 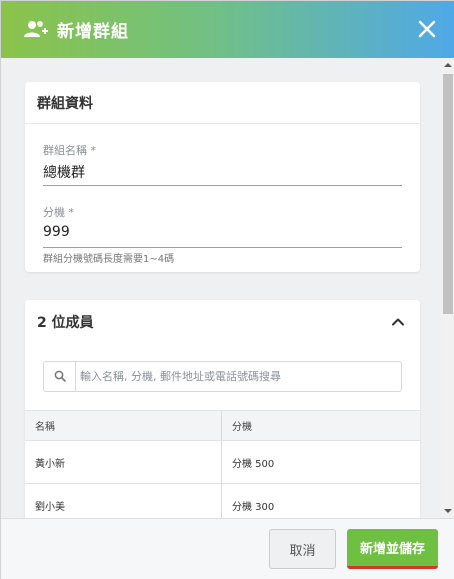 What do you see at coordinates (222, 322) in the screenshot?
I see `members-header: 2 位成員` at bounding box center [222, 322].